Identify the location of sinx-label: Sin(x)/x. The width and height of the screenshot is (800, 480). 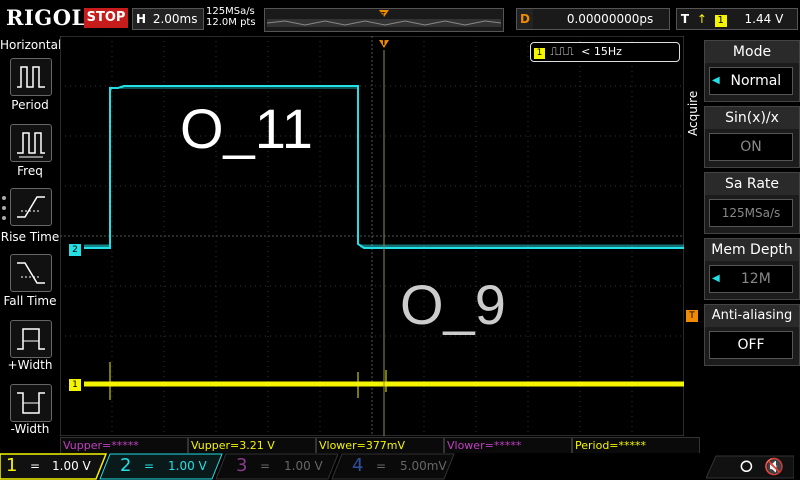
(752, 118).